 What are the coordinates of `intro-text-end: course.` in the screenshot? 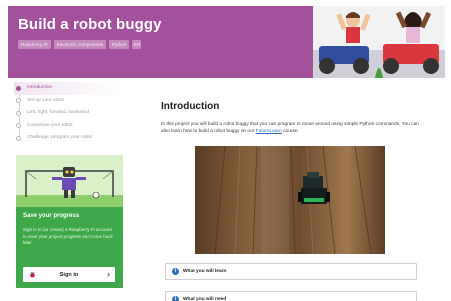 It's located at (290, 132).